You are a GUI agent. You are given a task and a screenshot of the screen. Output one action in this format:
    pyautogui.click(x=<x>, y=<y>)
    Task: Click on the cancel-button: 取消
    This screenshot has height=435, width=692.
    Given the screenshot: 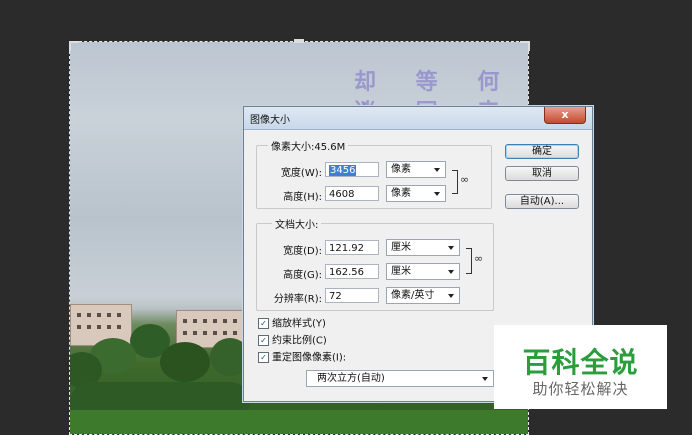 What is the action you would take?
    pyautogui.click(x=542, y=173)
    